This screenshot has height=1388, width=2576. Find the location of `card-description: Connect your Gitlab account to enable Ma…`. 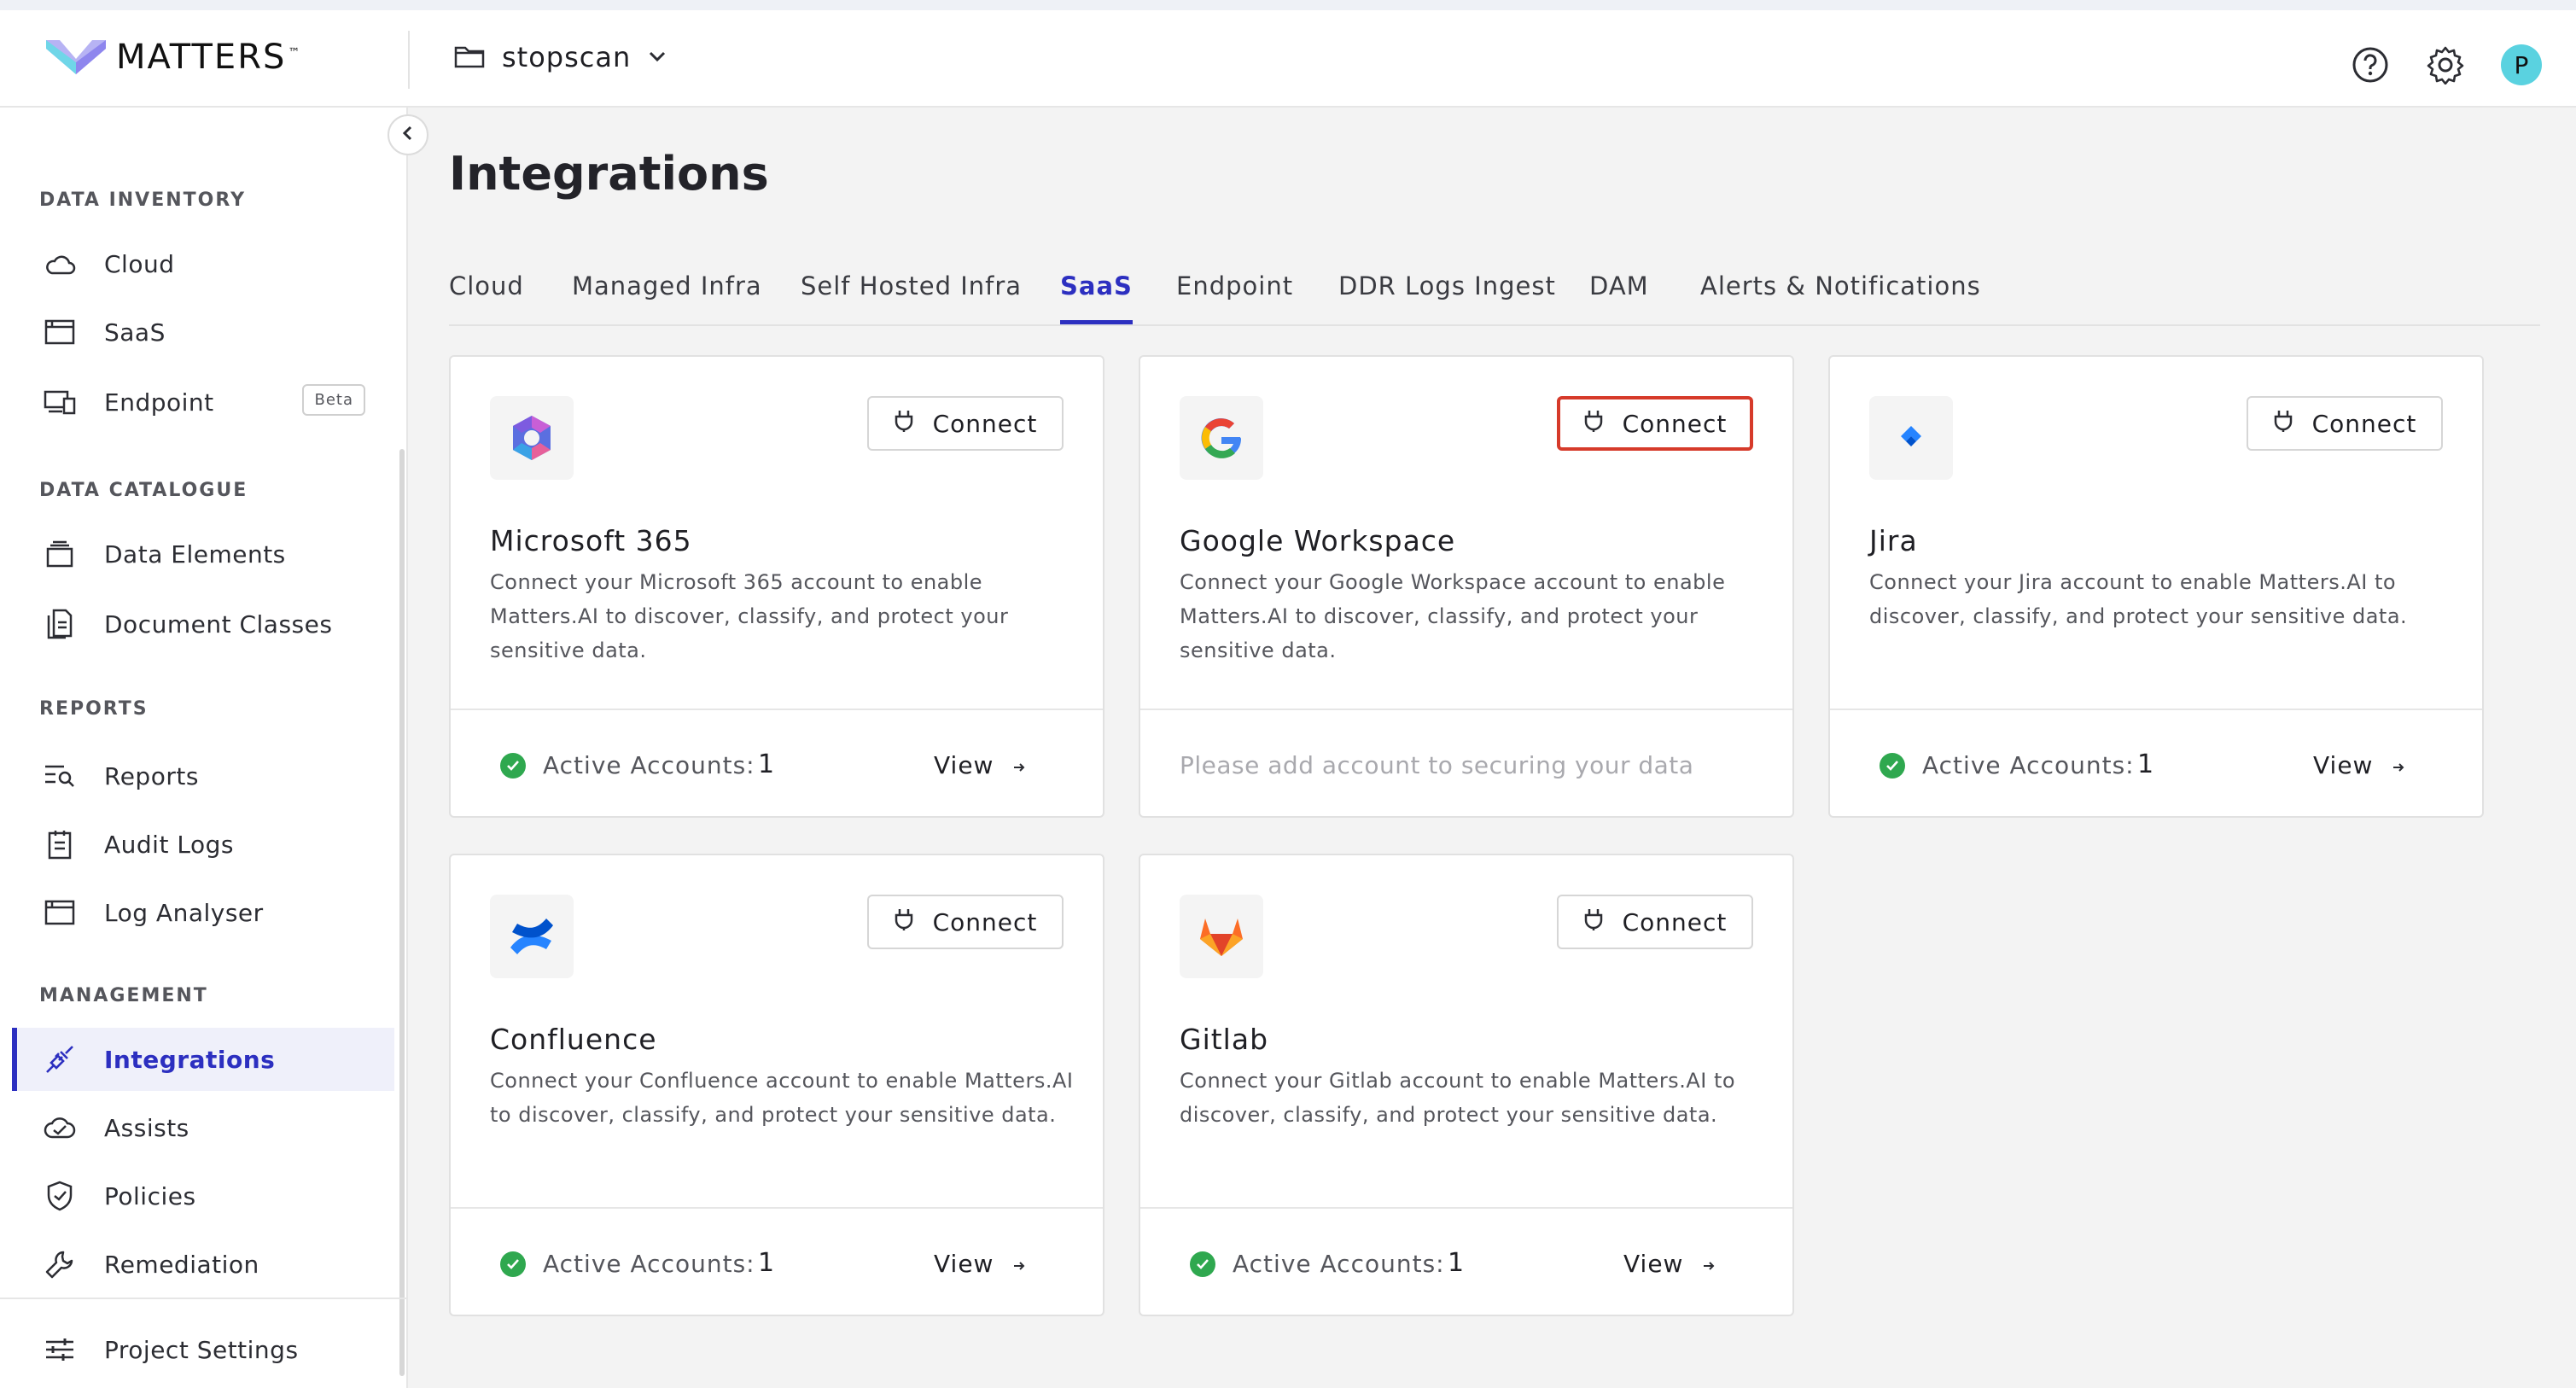

card-description: Connect your Gitlab account to enable Ma… is located at coordinates (1458, 1098).